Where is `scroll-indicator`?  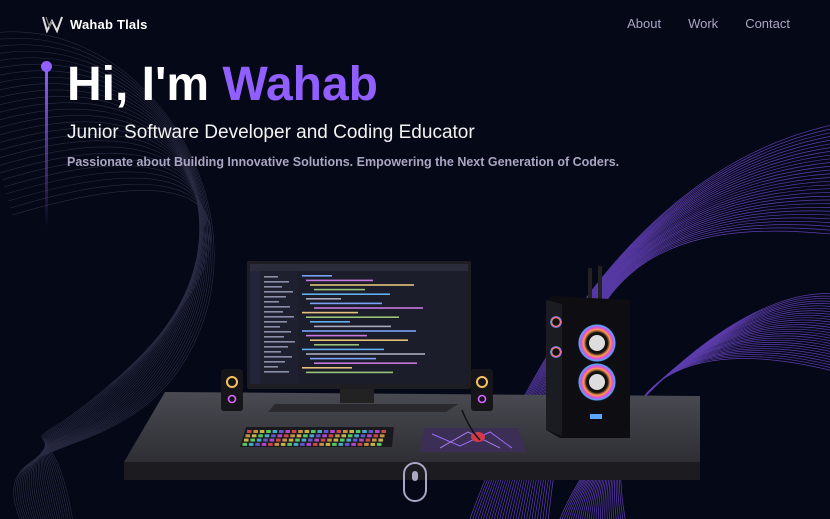
scroll-indicator is located at coordinates (415, 482).